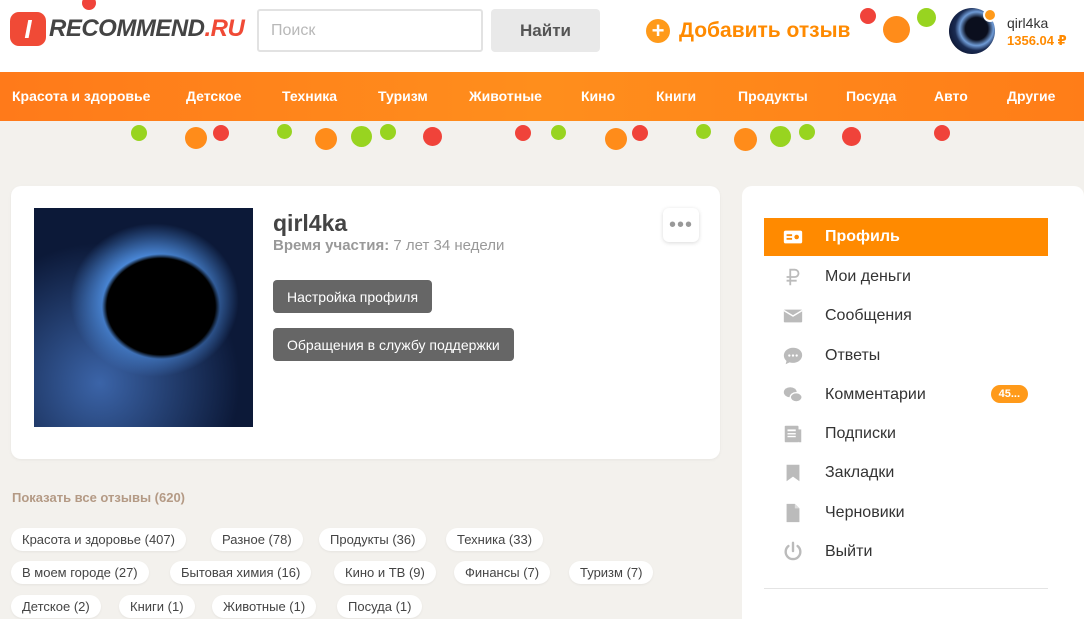 This screenshot has width=1084, height=619. I want to click on chat-bubble-icon, so click(793, 356).